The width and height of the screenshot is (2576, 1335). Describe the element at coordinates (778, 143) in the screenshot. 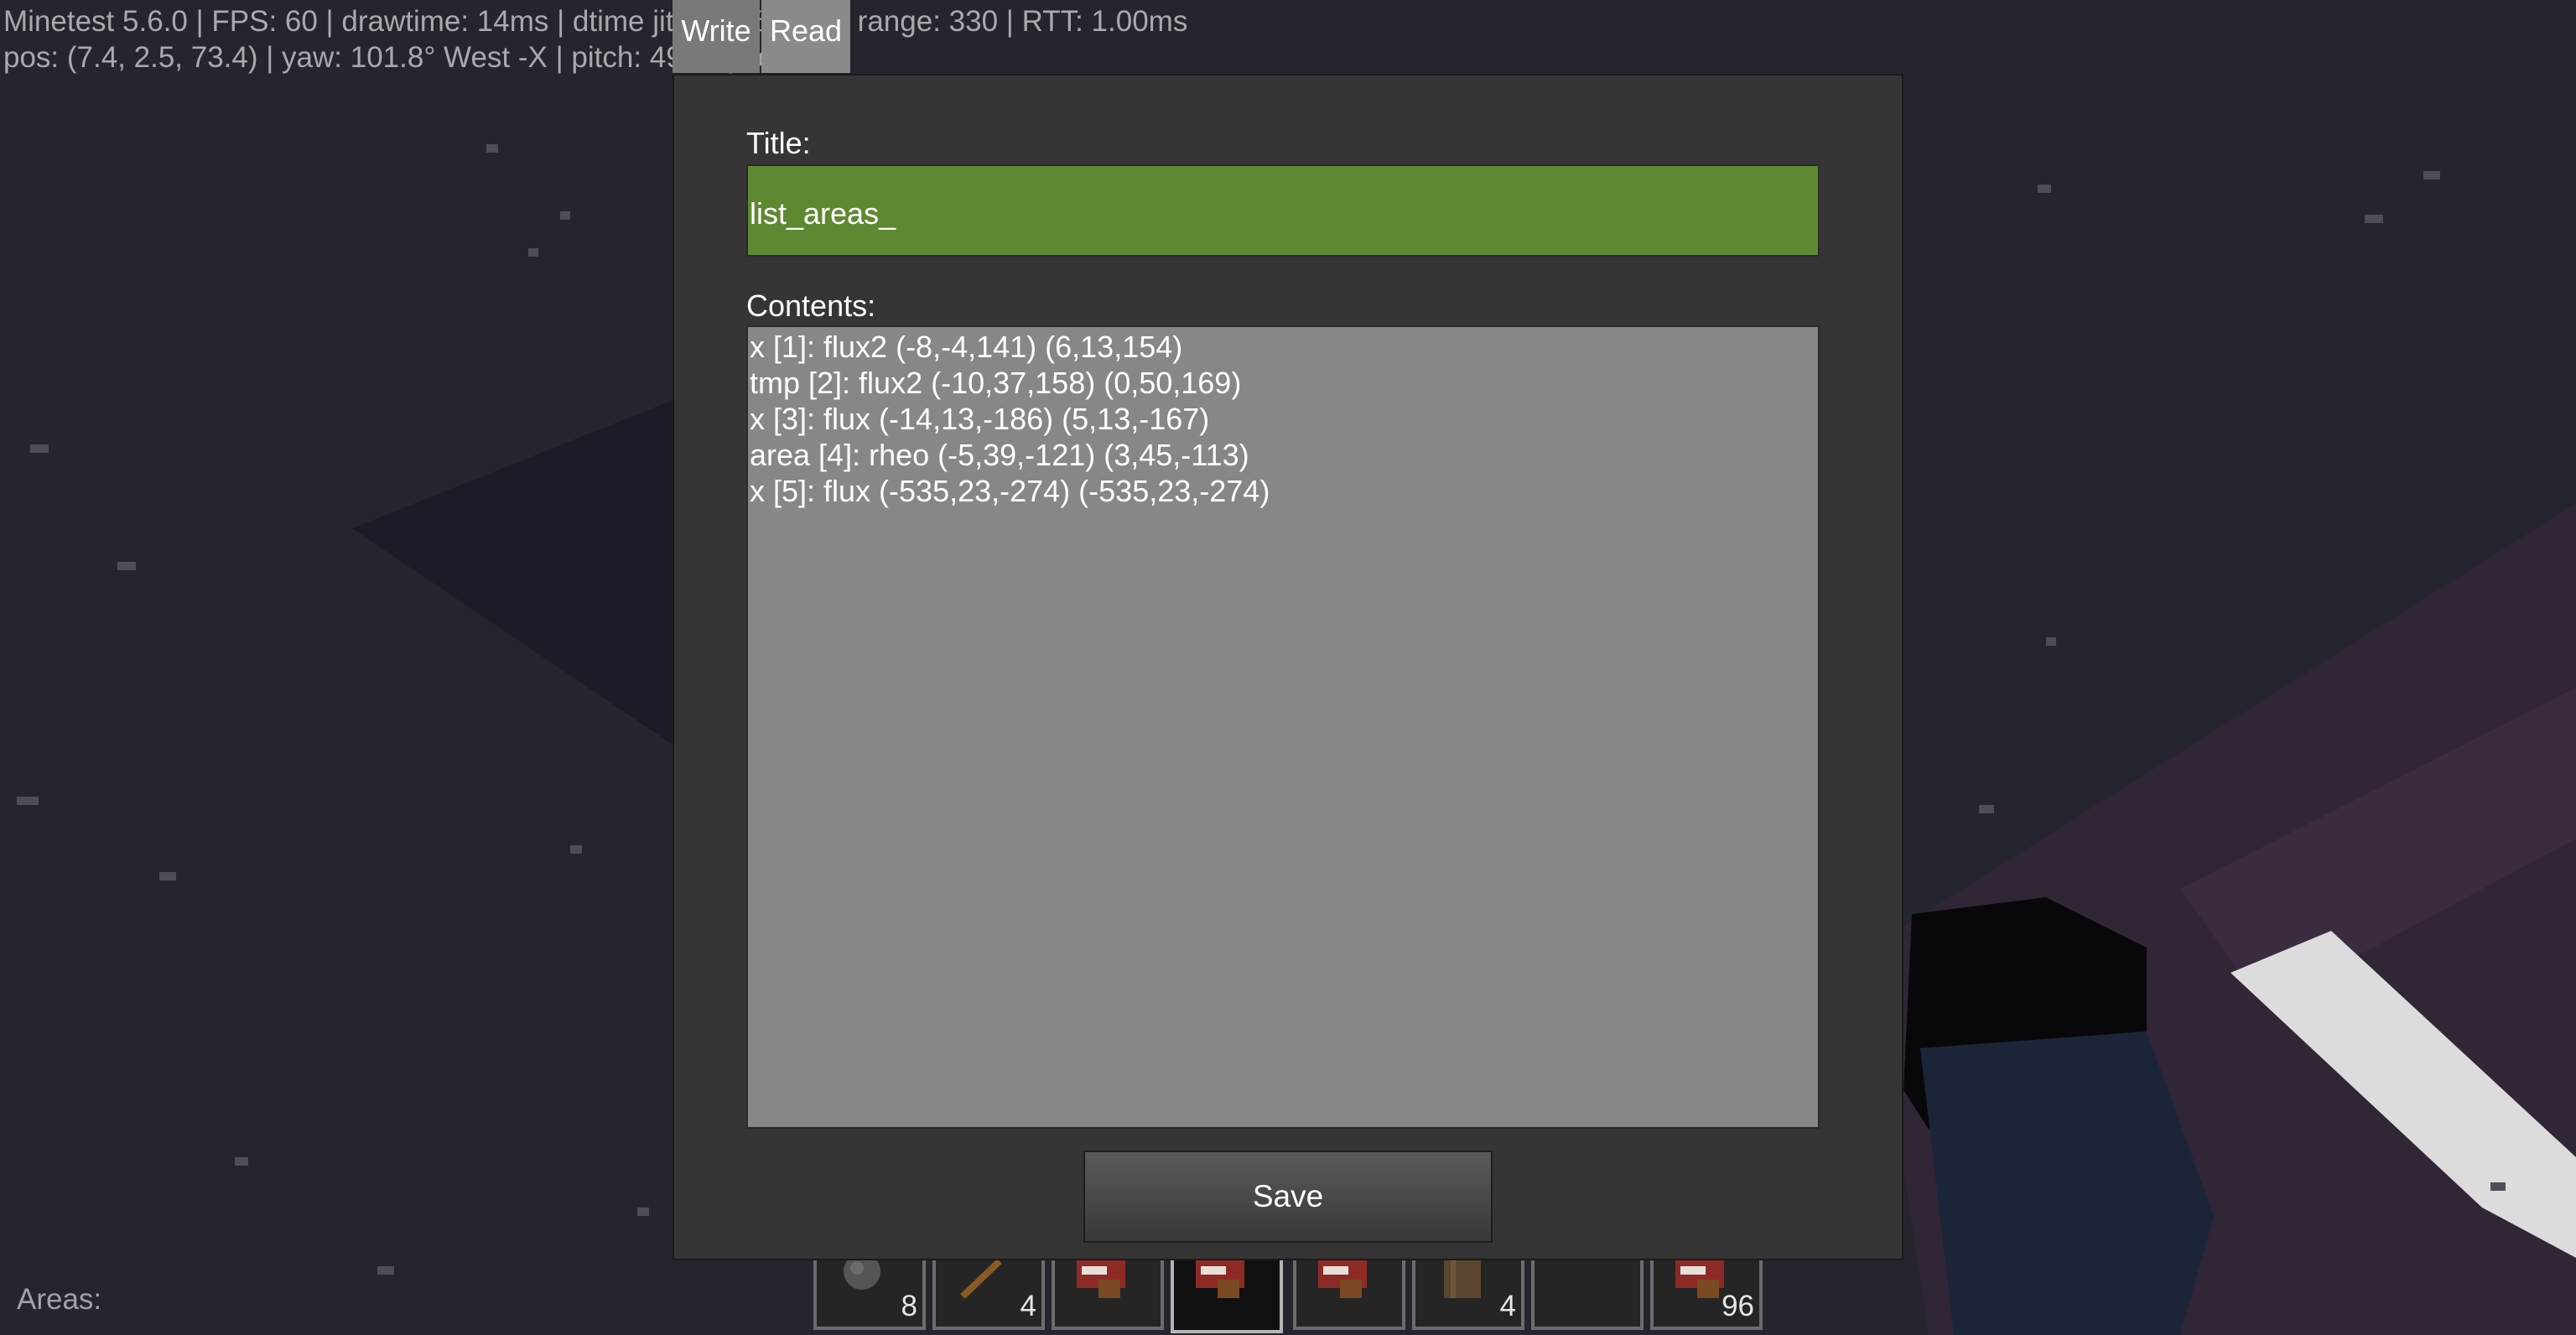

I see `title-label: Title:` at that location.